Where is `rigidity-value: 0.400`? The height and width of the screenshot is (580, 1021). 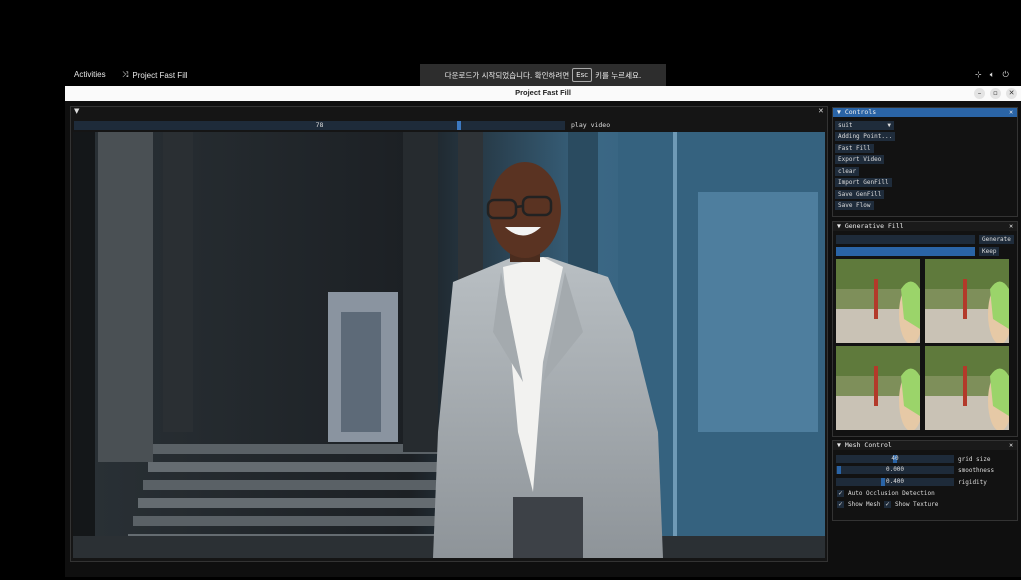
rigidity-value: 0.400 is located at coordinates (895, 481).